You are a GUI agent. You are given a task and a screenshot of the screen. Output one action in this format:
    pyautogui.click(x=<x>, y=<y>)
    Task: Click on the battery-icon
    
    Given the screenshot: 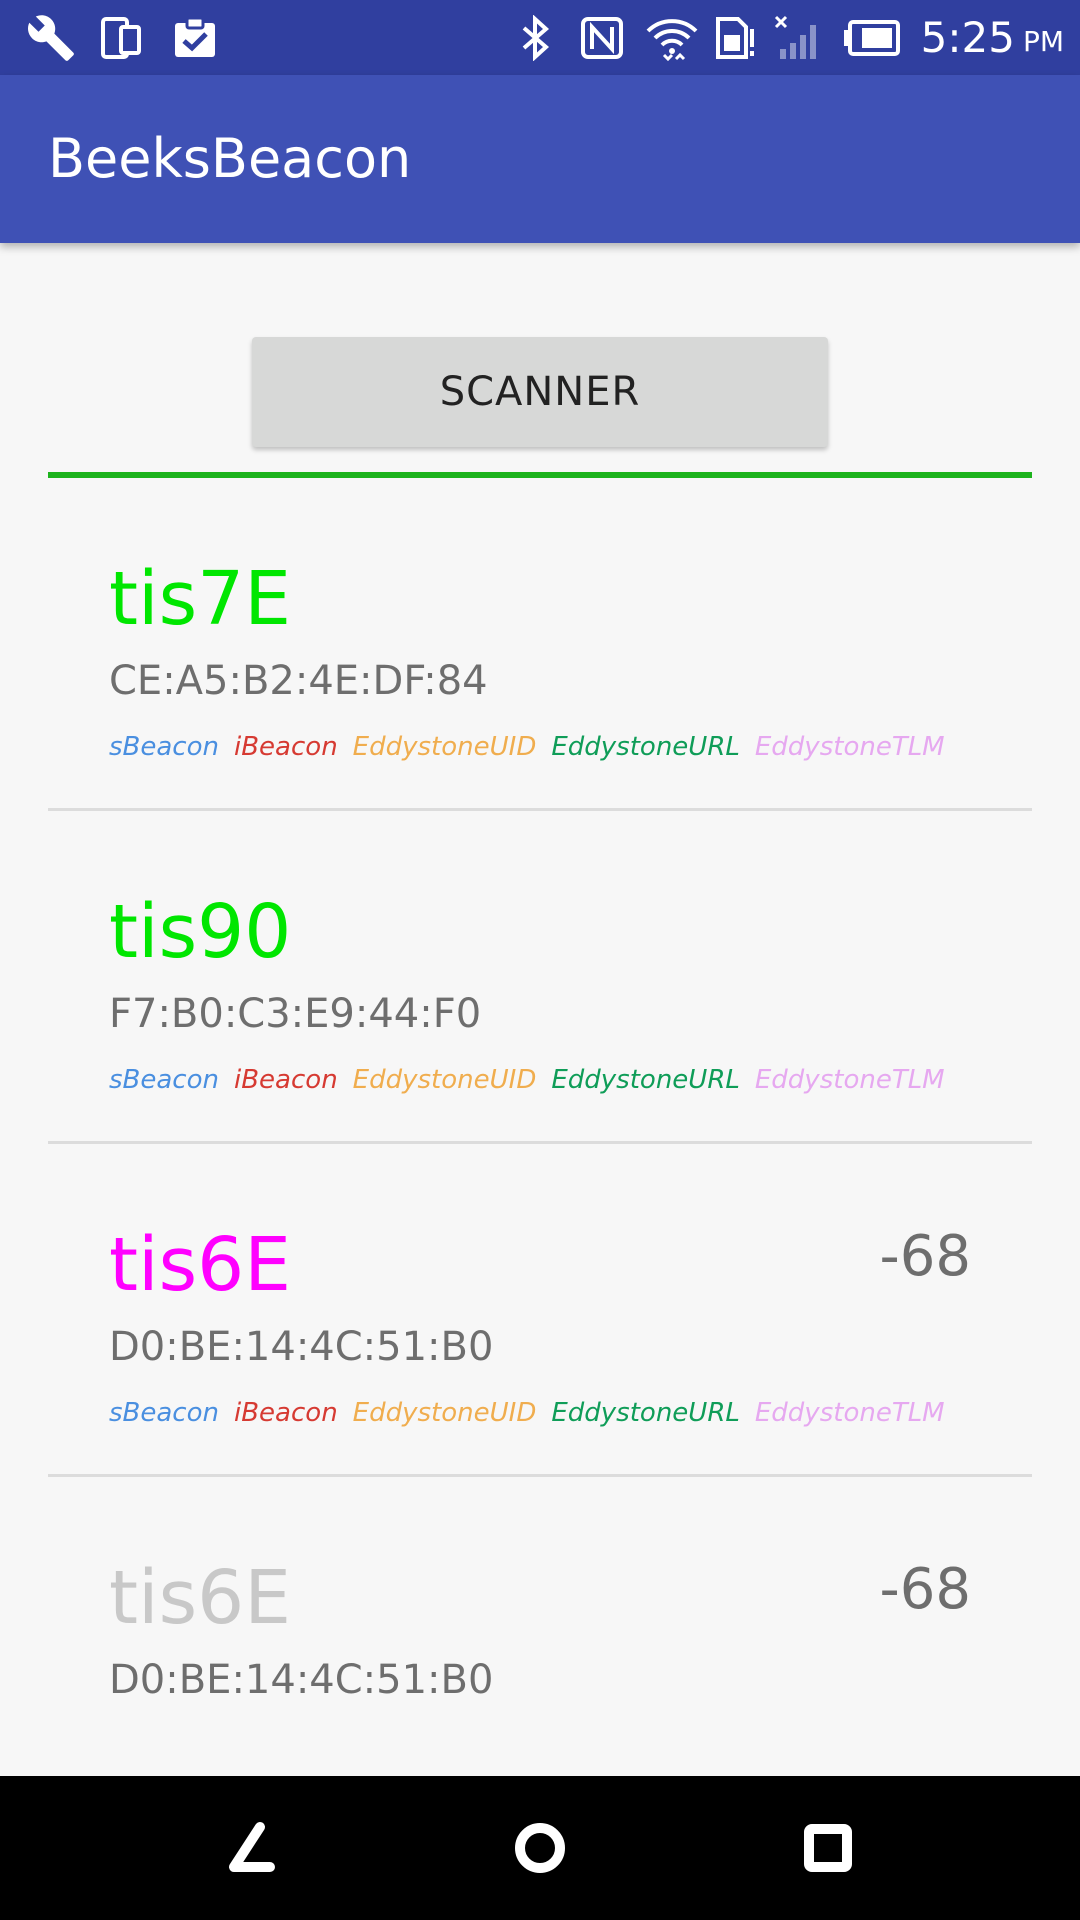 What is the action you would take?
    pyautogui.click(x=871, y=37)
    